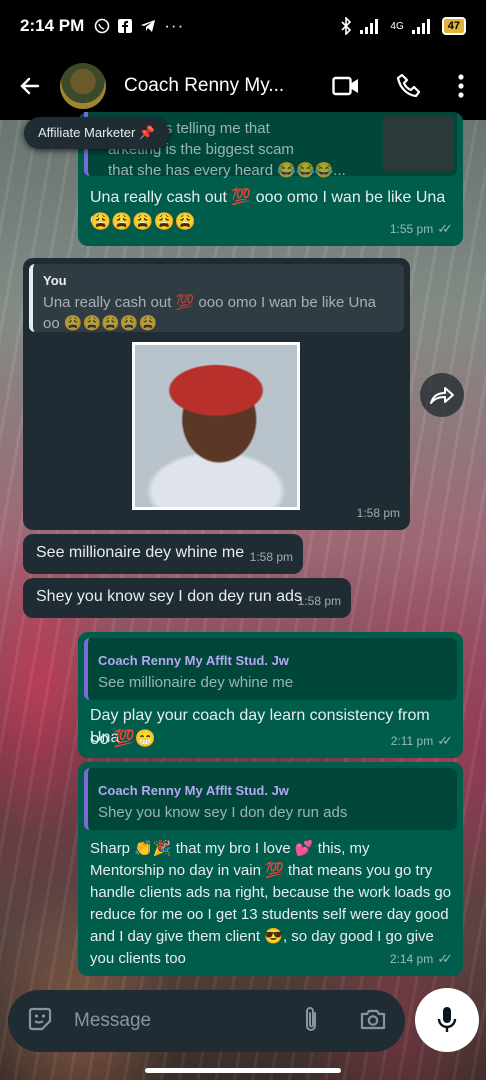 This screenshot has width=486, height=1080. Describe the element at coordinates (243, 1070) in the screenshot. I see `home-indicator` at that location.